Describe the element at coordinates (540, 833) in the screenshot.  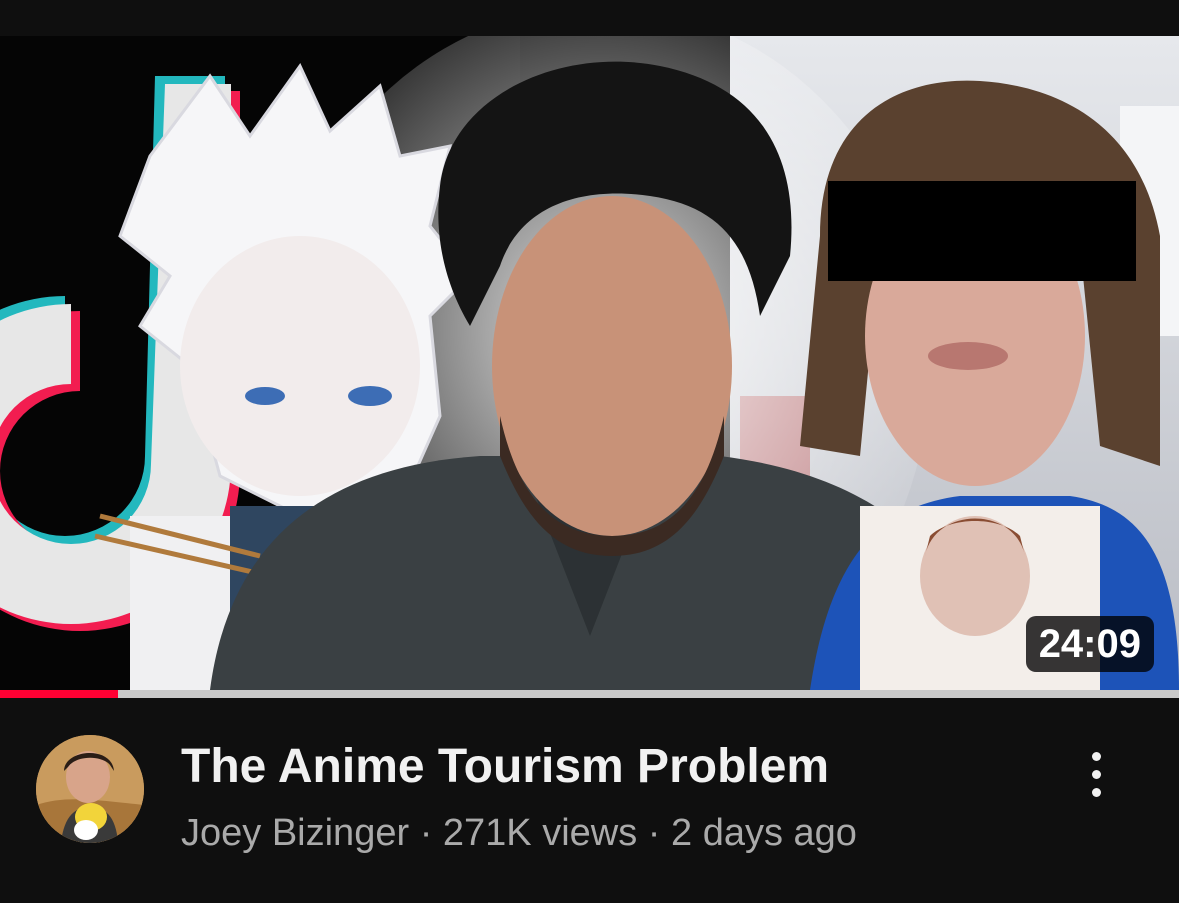
I see `view-count: 271K views` at that location.